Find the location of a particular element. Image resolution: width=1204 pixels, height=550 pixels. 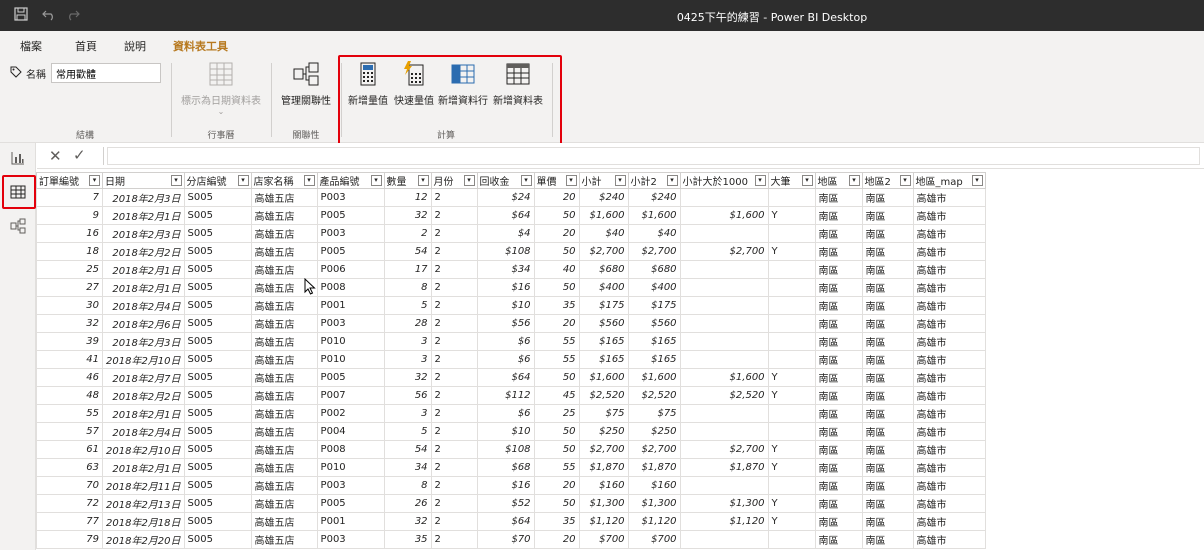

table-cell: $2,700 is located at coordinates (603, 251).